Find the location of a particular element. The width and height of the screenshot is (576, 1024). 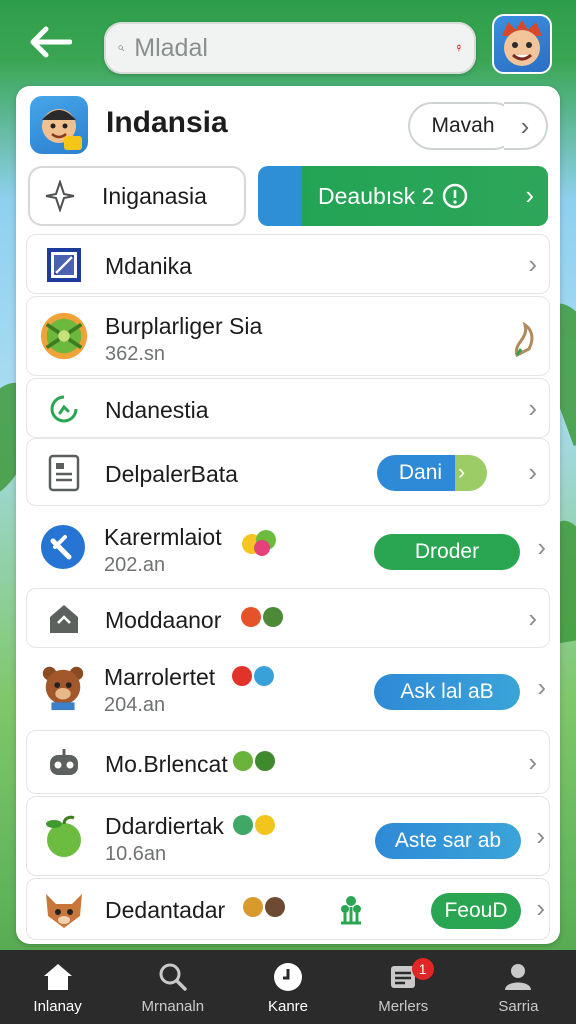

nav-label: Mrnanaln is located at coordinates (173, 1006).